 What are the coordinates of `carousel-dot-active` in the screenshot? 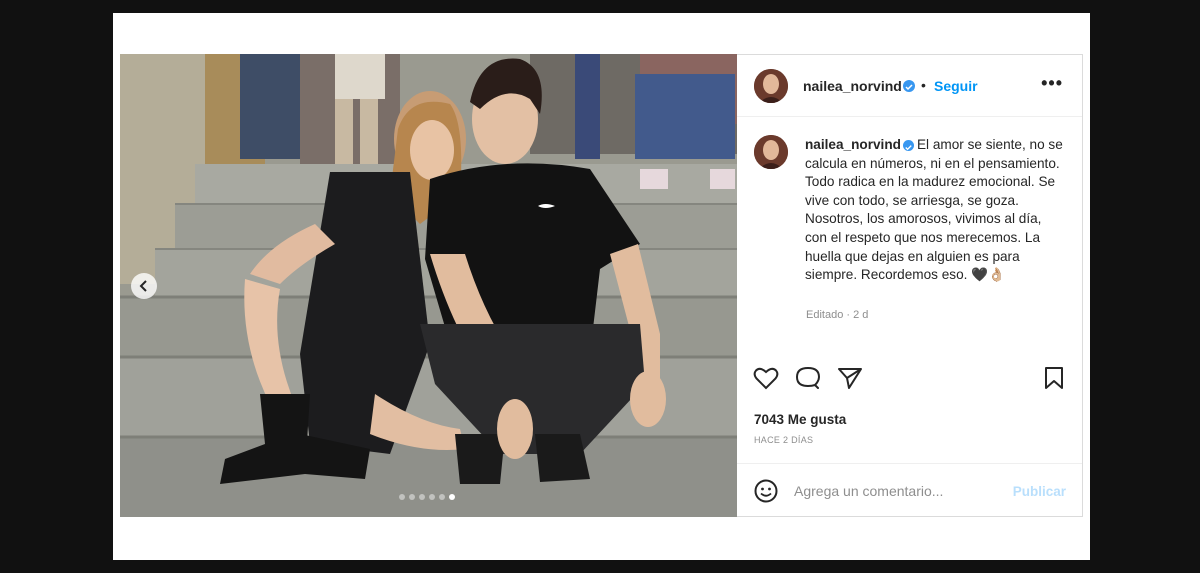 It's located at (452, 497).